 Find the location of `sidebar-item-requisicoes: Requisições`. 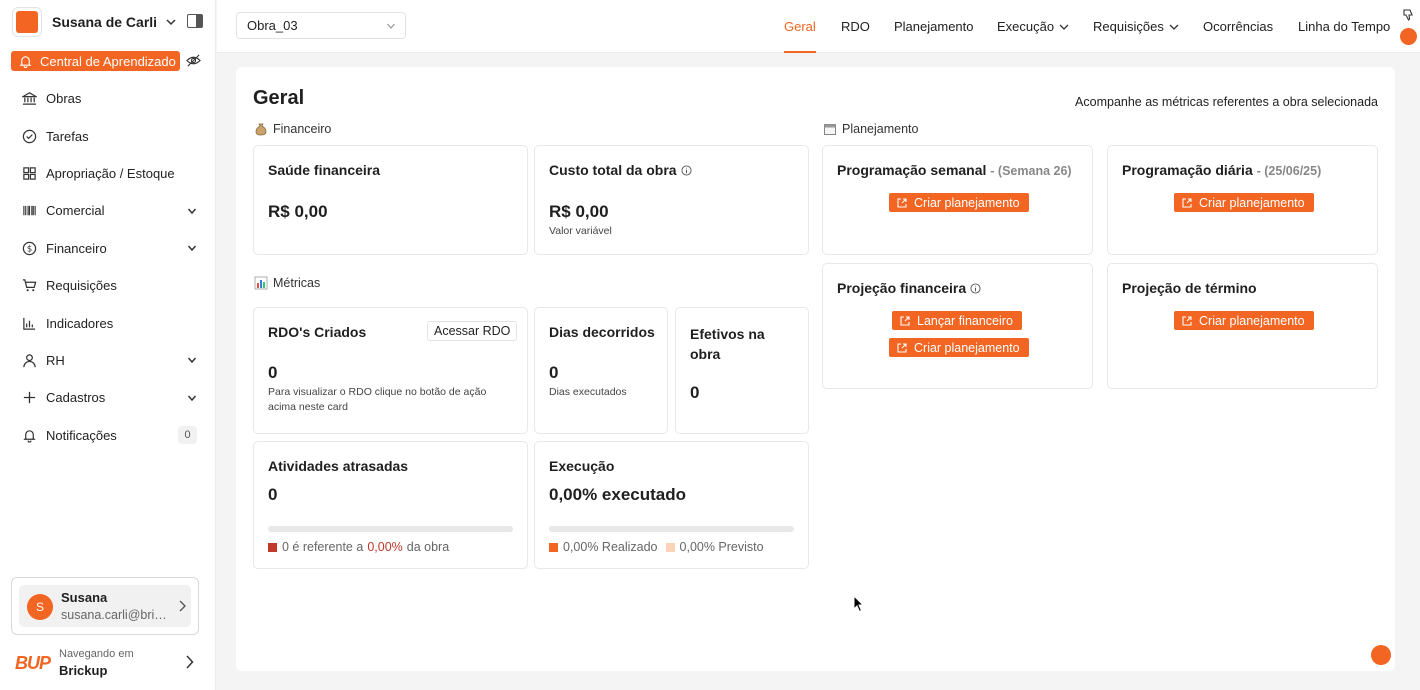

sidebar-item-requisicoes: Requisições is located at coordinates (108, 285).